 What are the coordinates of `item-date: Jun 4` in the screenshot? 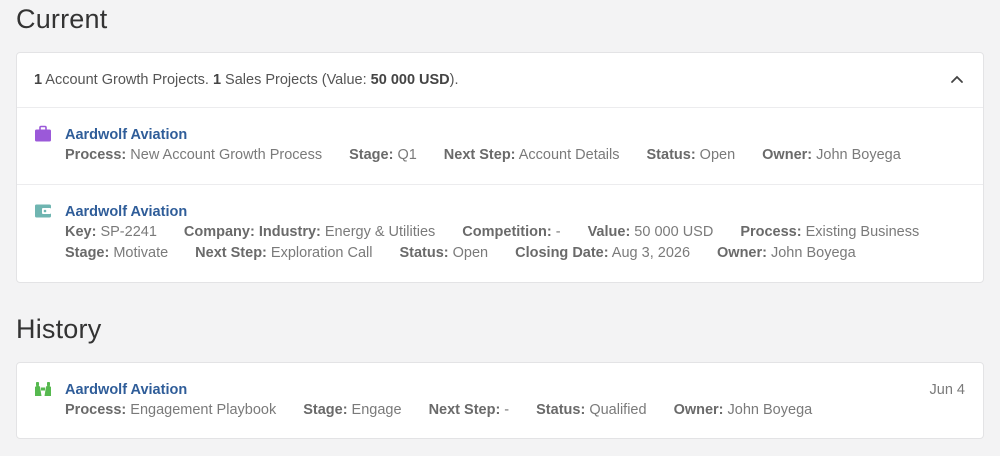 It's located at (947, 390).